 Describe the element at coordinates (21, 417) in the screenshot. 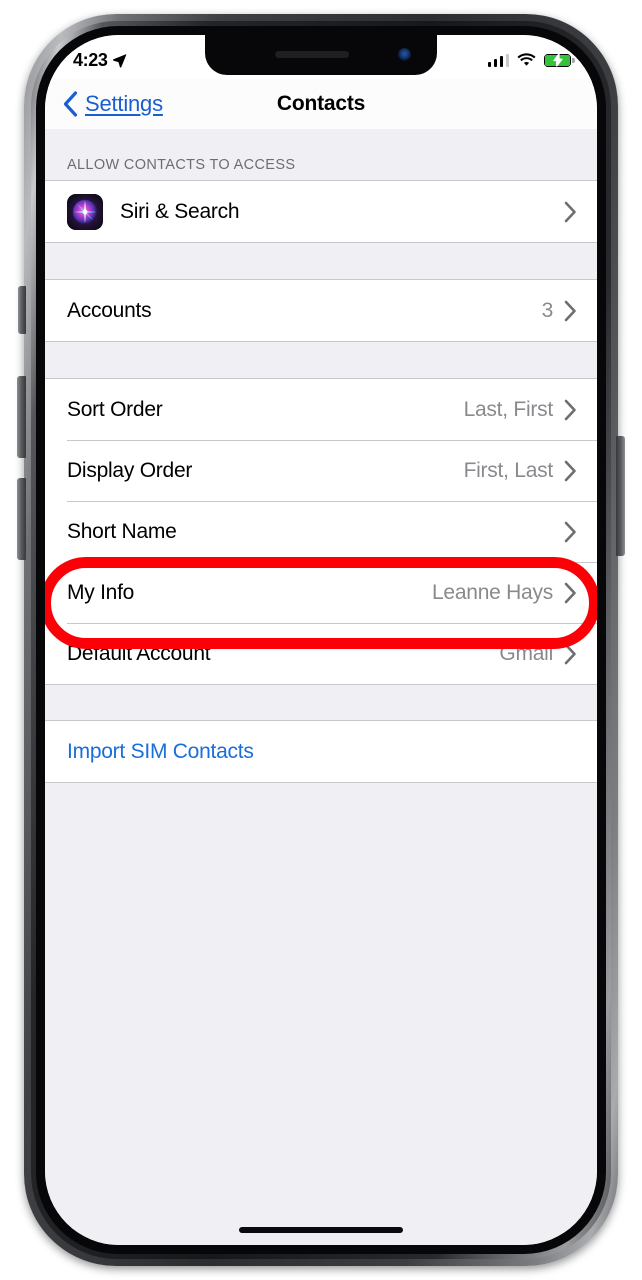

I see `volume-up-button` at that location.